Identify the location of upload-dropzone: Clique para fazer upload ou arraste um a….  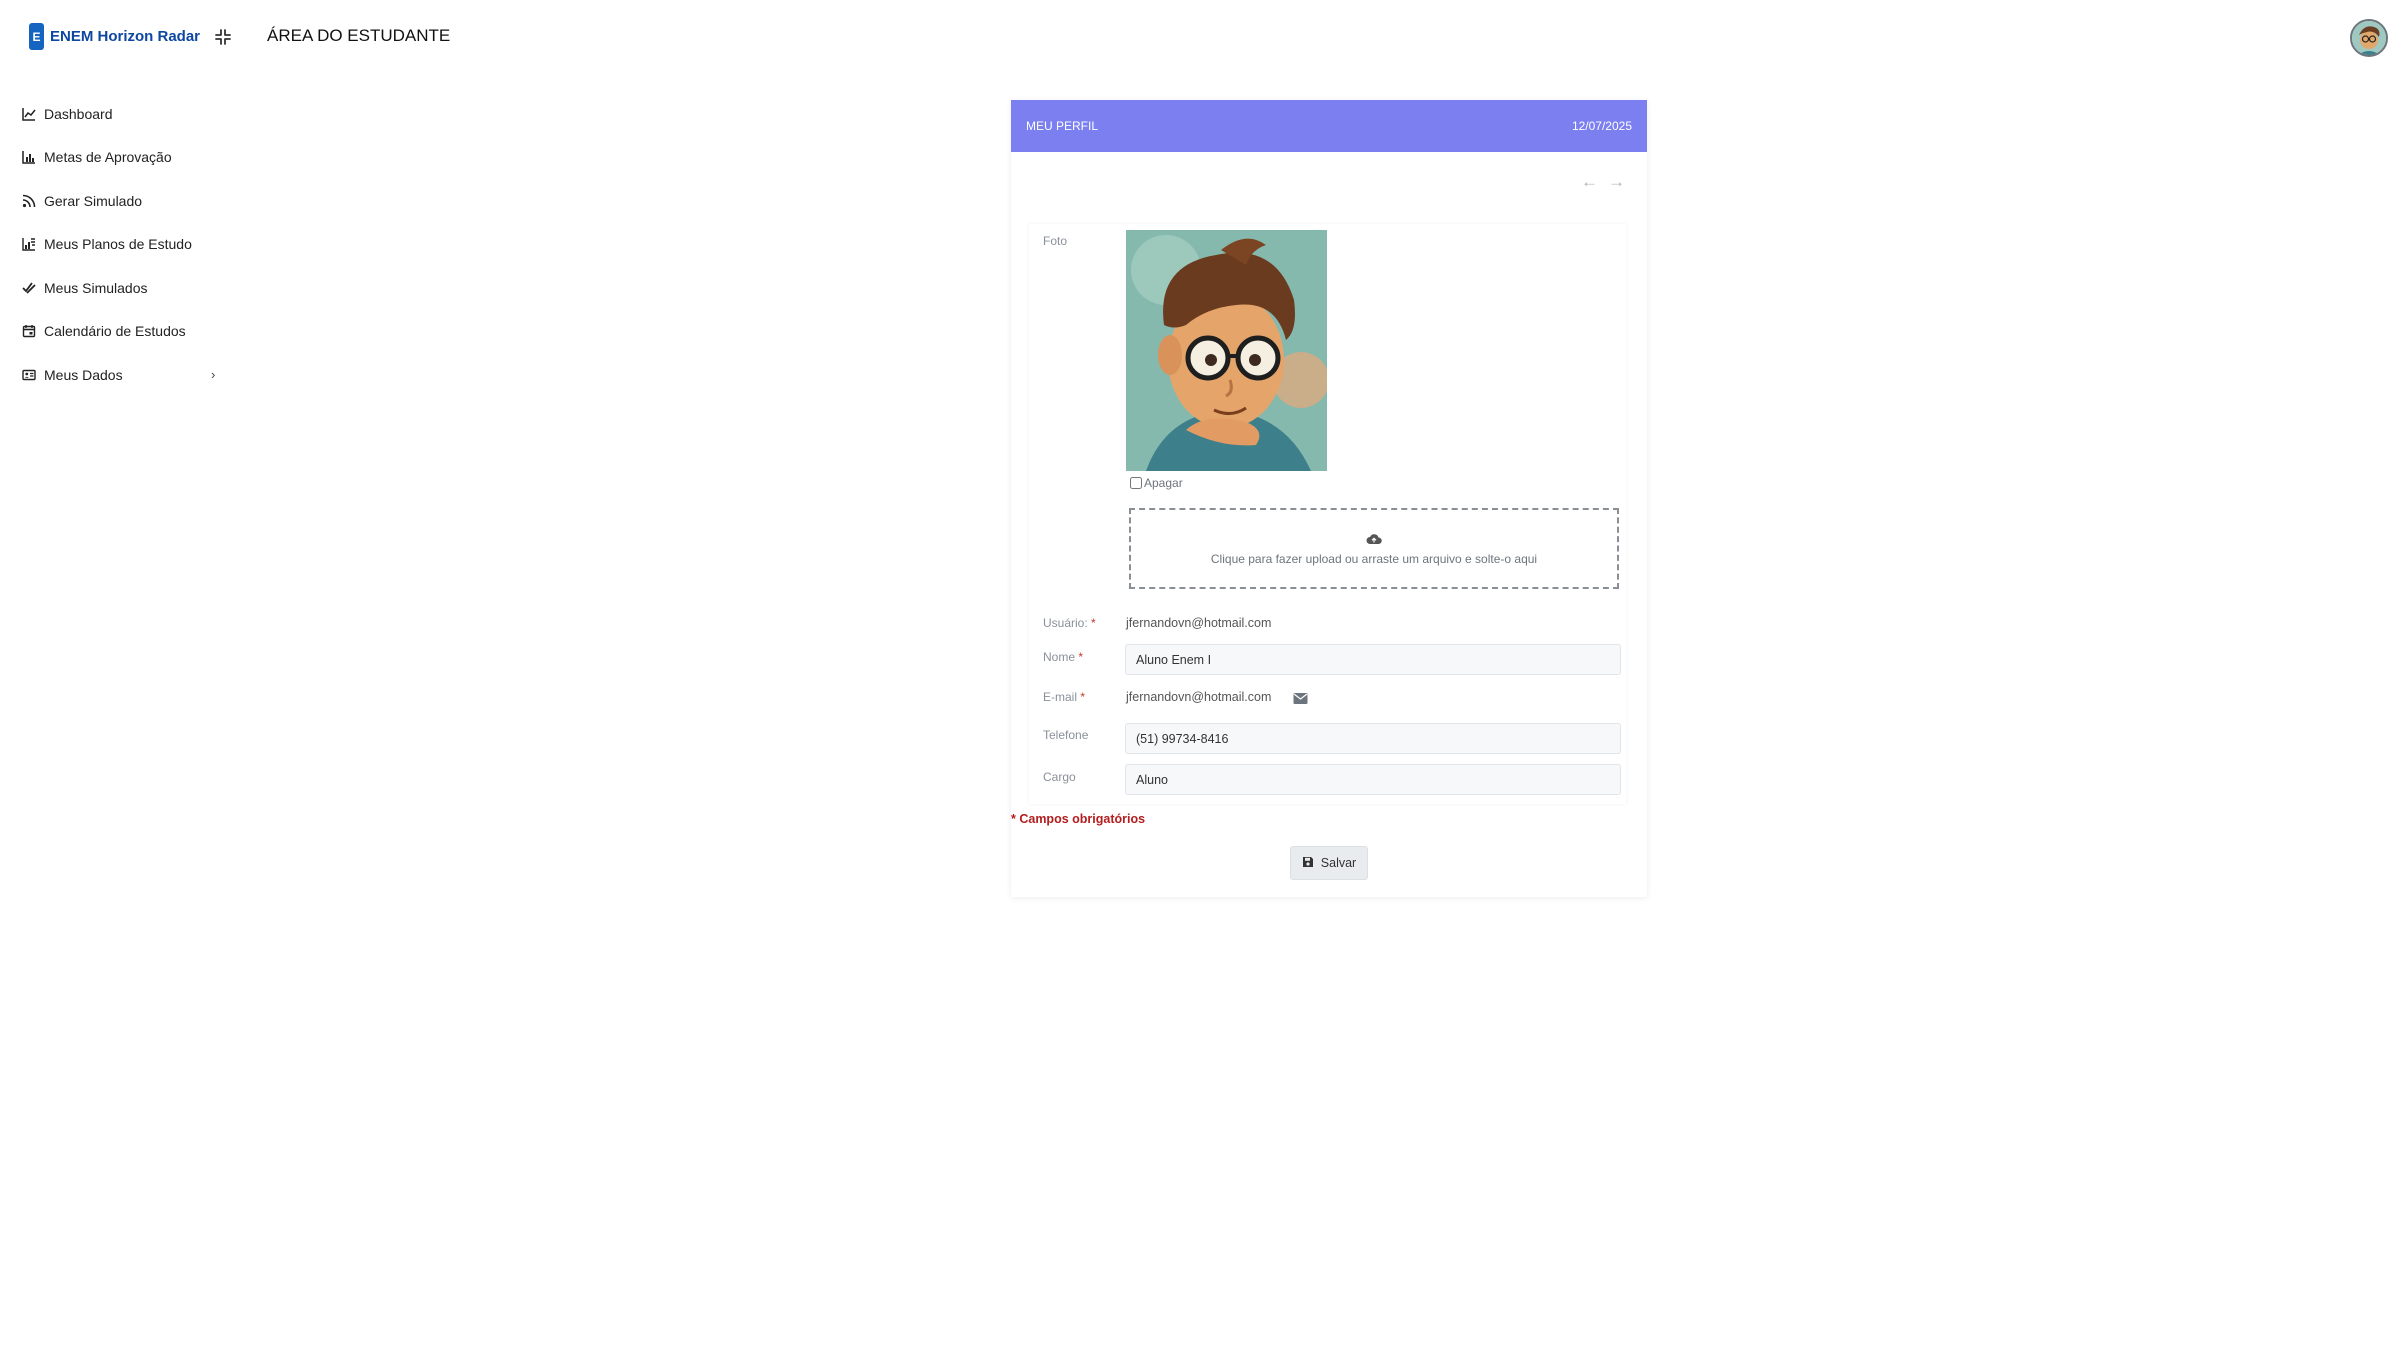
(1374, 548).